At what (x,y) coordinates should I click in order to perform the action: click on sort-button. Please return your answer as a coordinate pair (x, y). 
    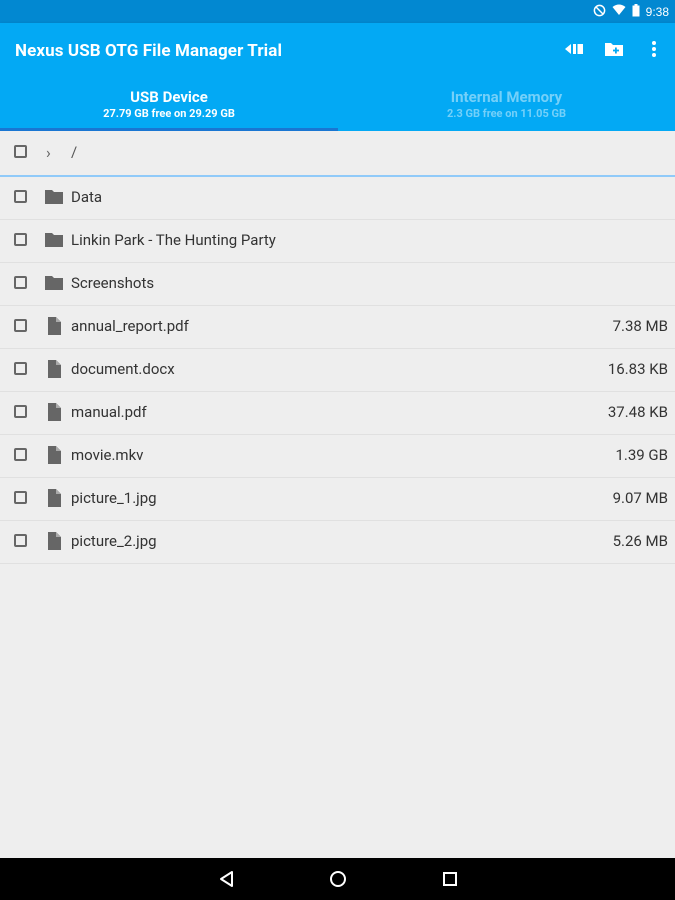
    Looking at the image, I should click on (574, 51).